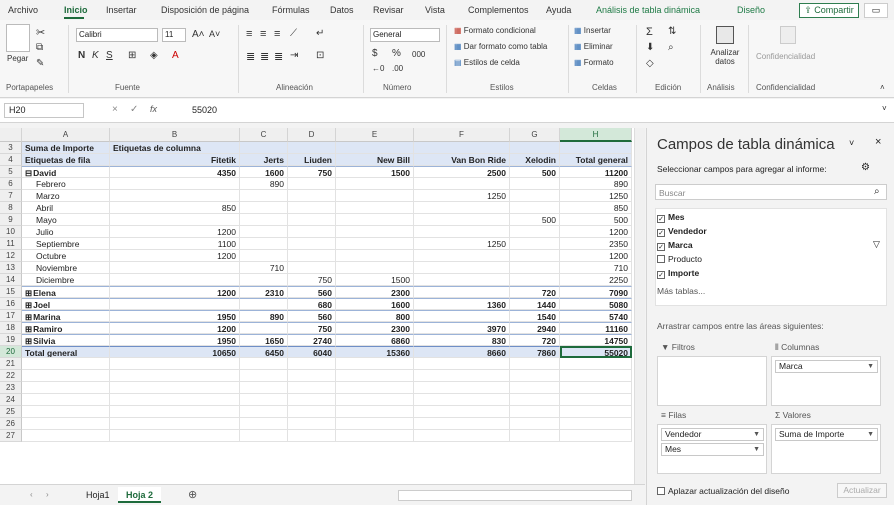 The height and width of the screenshot is (505, 894). I want to click on value-field-suma-importe: Suma de Importe ▼, so click(826, 434).